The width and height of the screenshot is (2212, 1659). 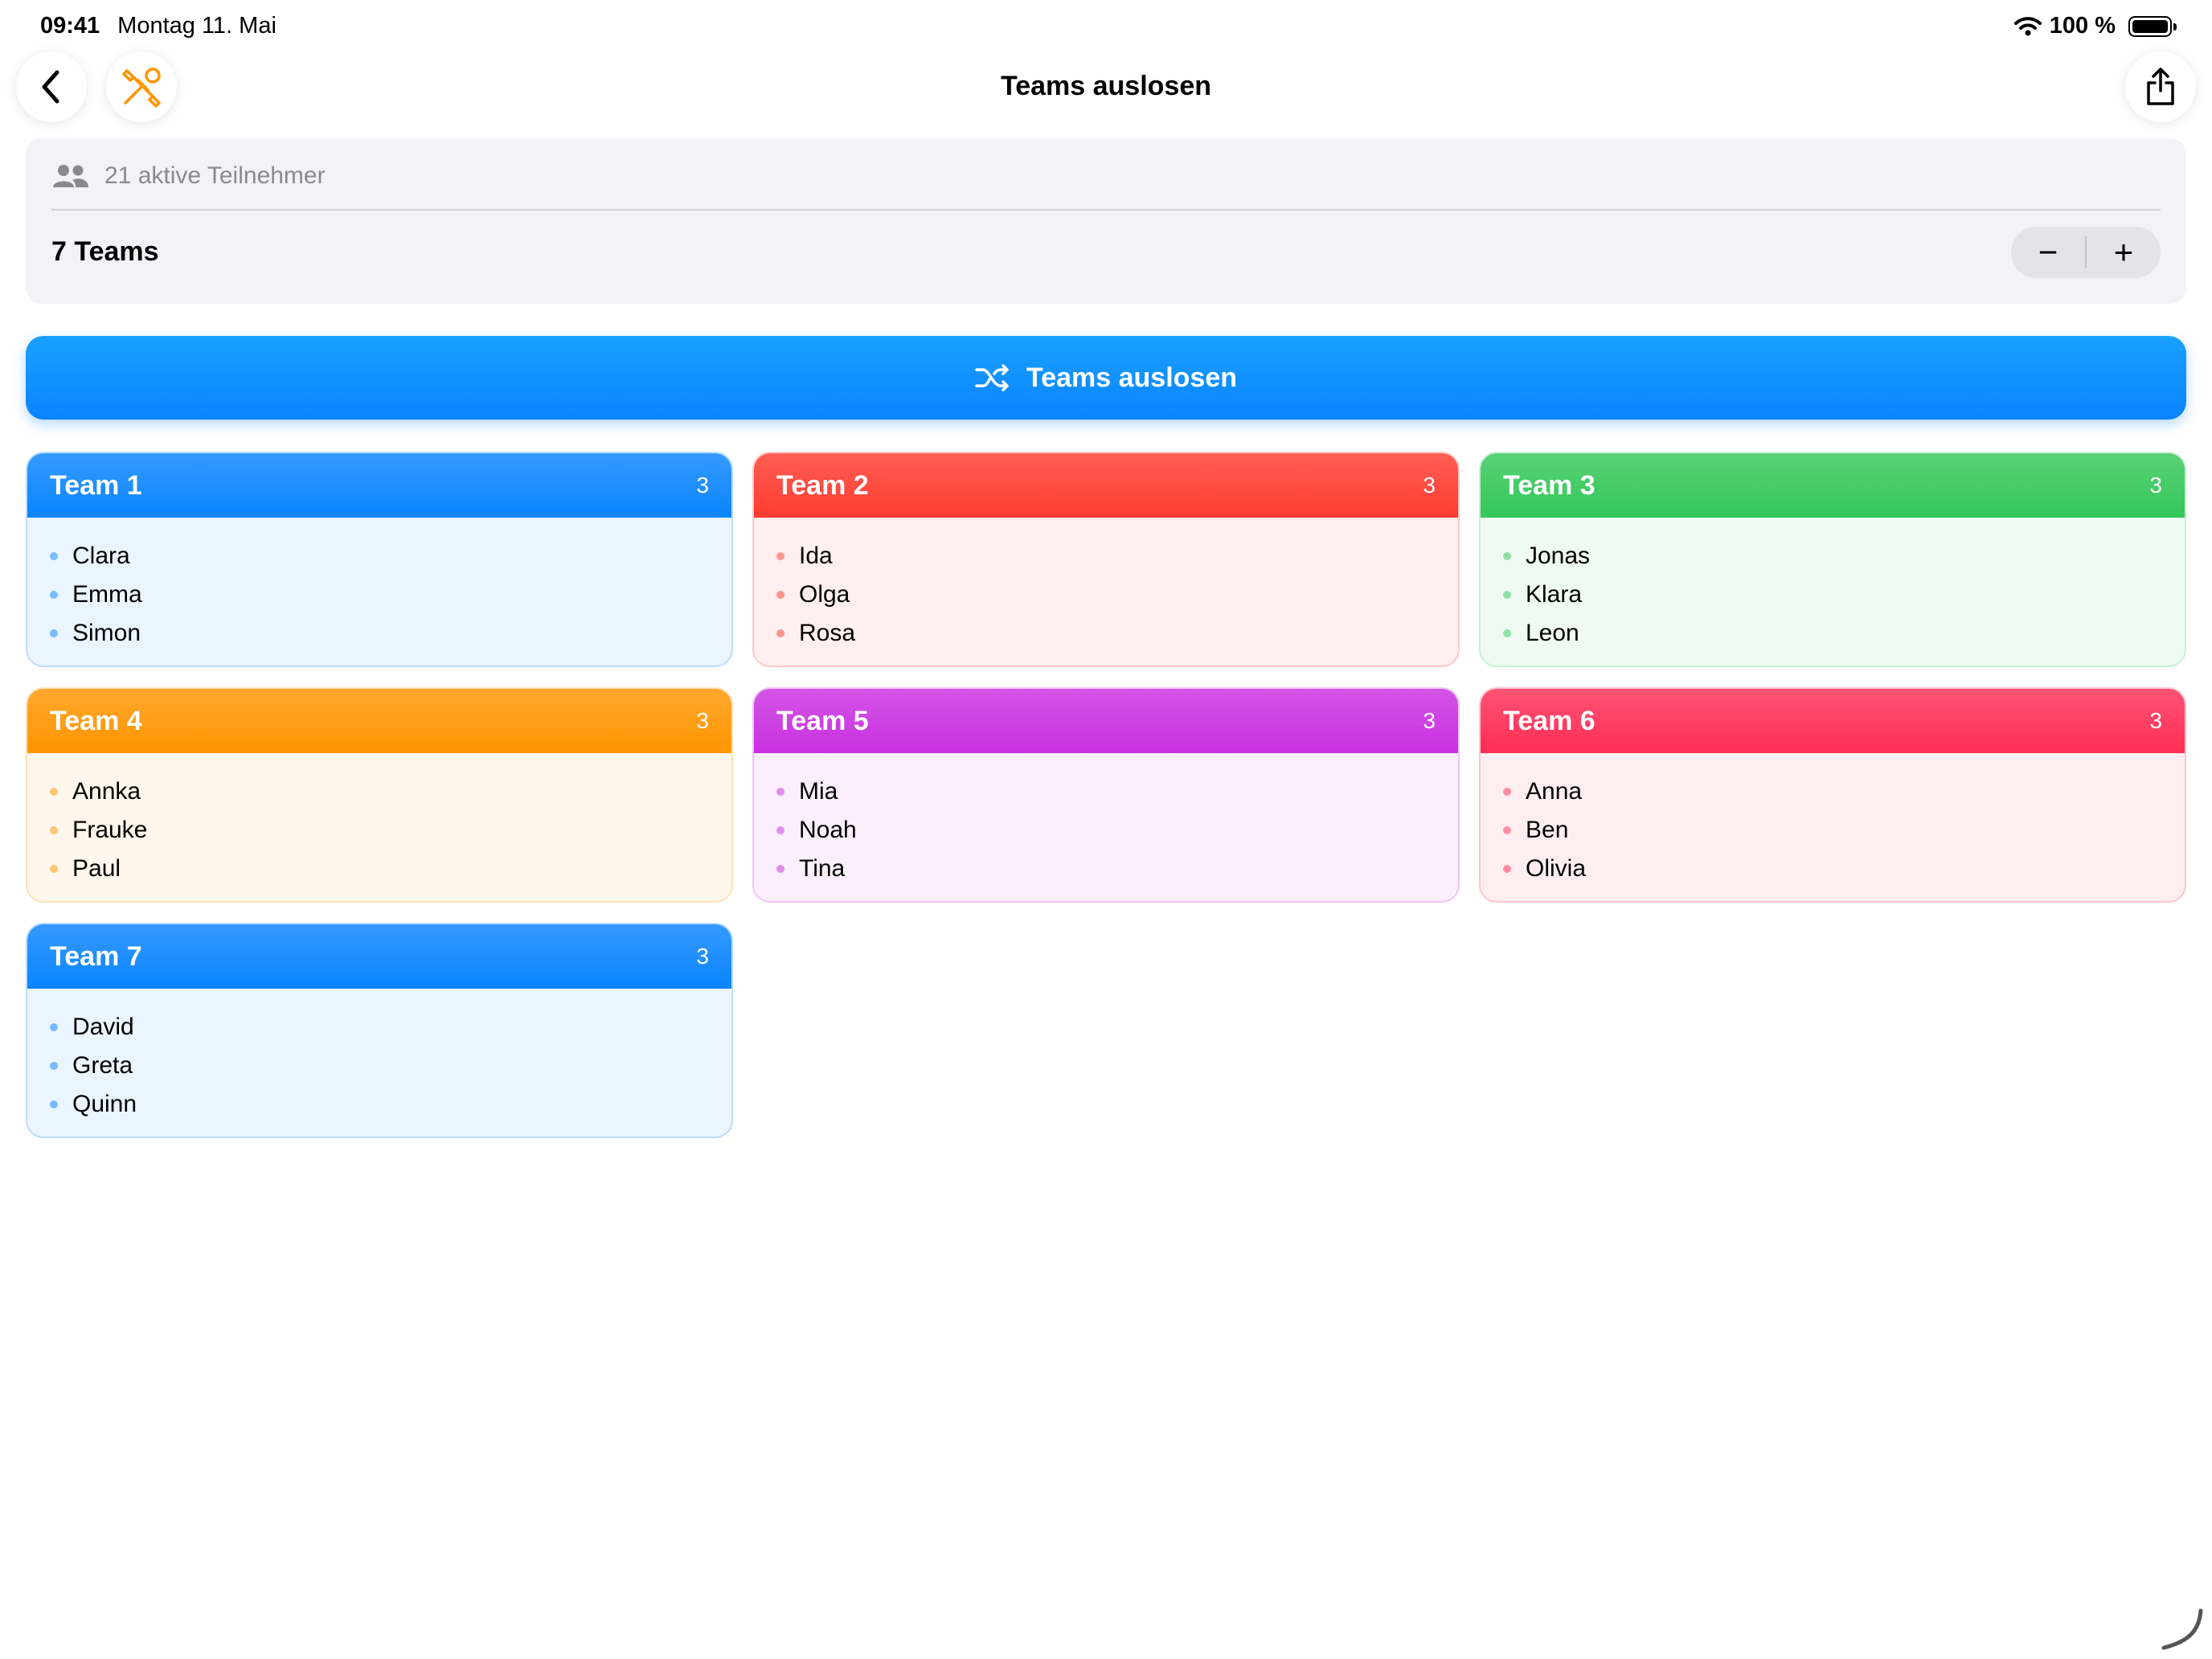 What do you see at coordinates (379, 595) in the screenshot?
I see `team-member: Emma` at bounding box center [379, 595].